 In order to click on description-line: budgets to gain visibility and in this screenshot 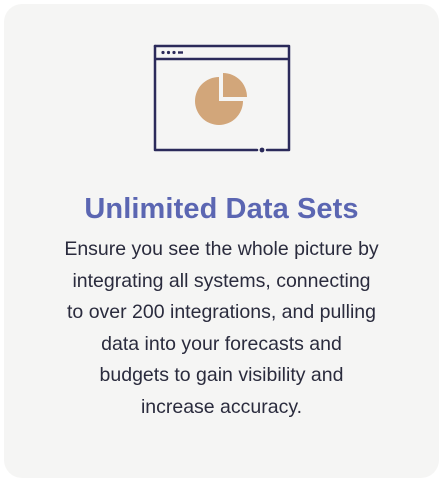, I will do `click(221, 375)`.